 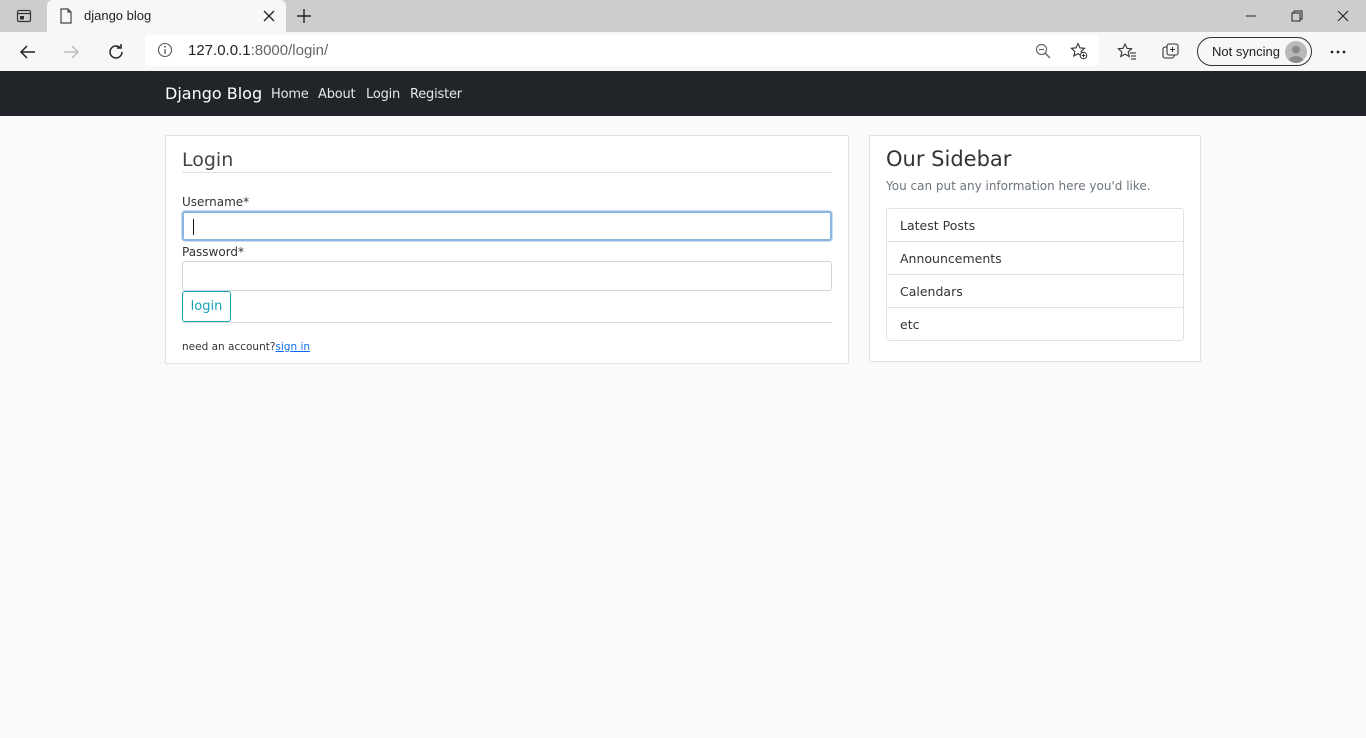 What do you see at coordinates (1251, 16) in the screenshot?
I see `minimize-icon` at bounding box center [1251, 16].